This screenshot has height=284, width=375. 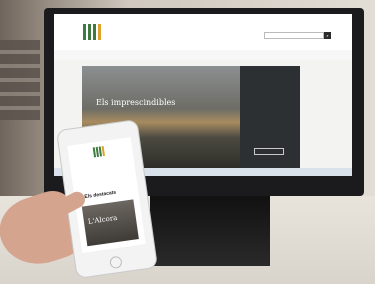 I want to click on site-header: ⌕, so click(x=203, y=32).